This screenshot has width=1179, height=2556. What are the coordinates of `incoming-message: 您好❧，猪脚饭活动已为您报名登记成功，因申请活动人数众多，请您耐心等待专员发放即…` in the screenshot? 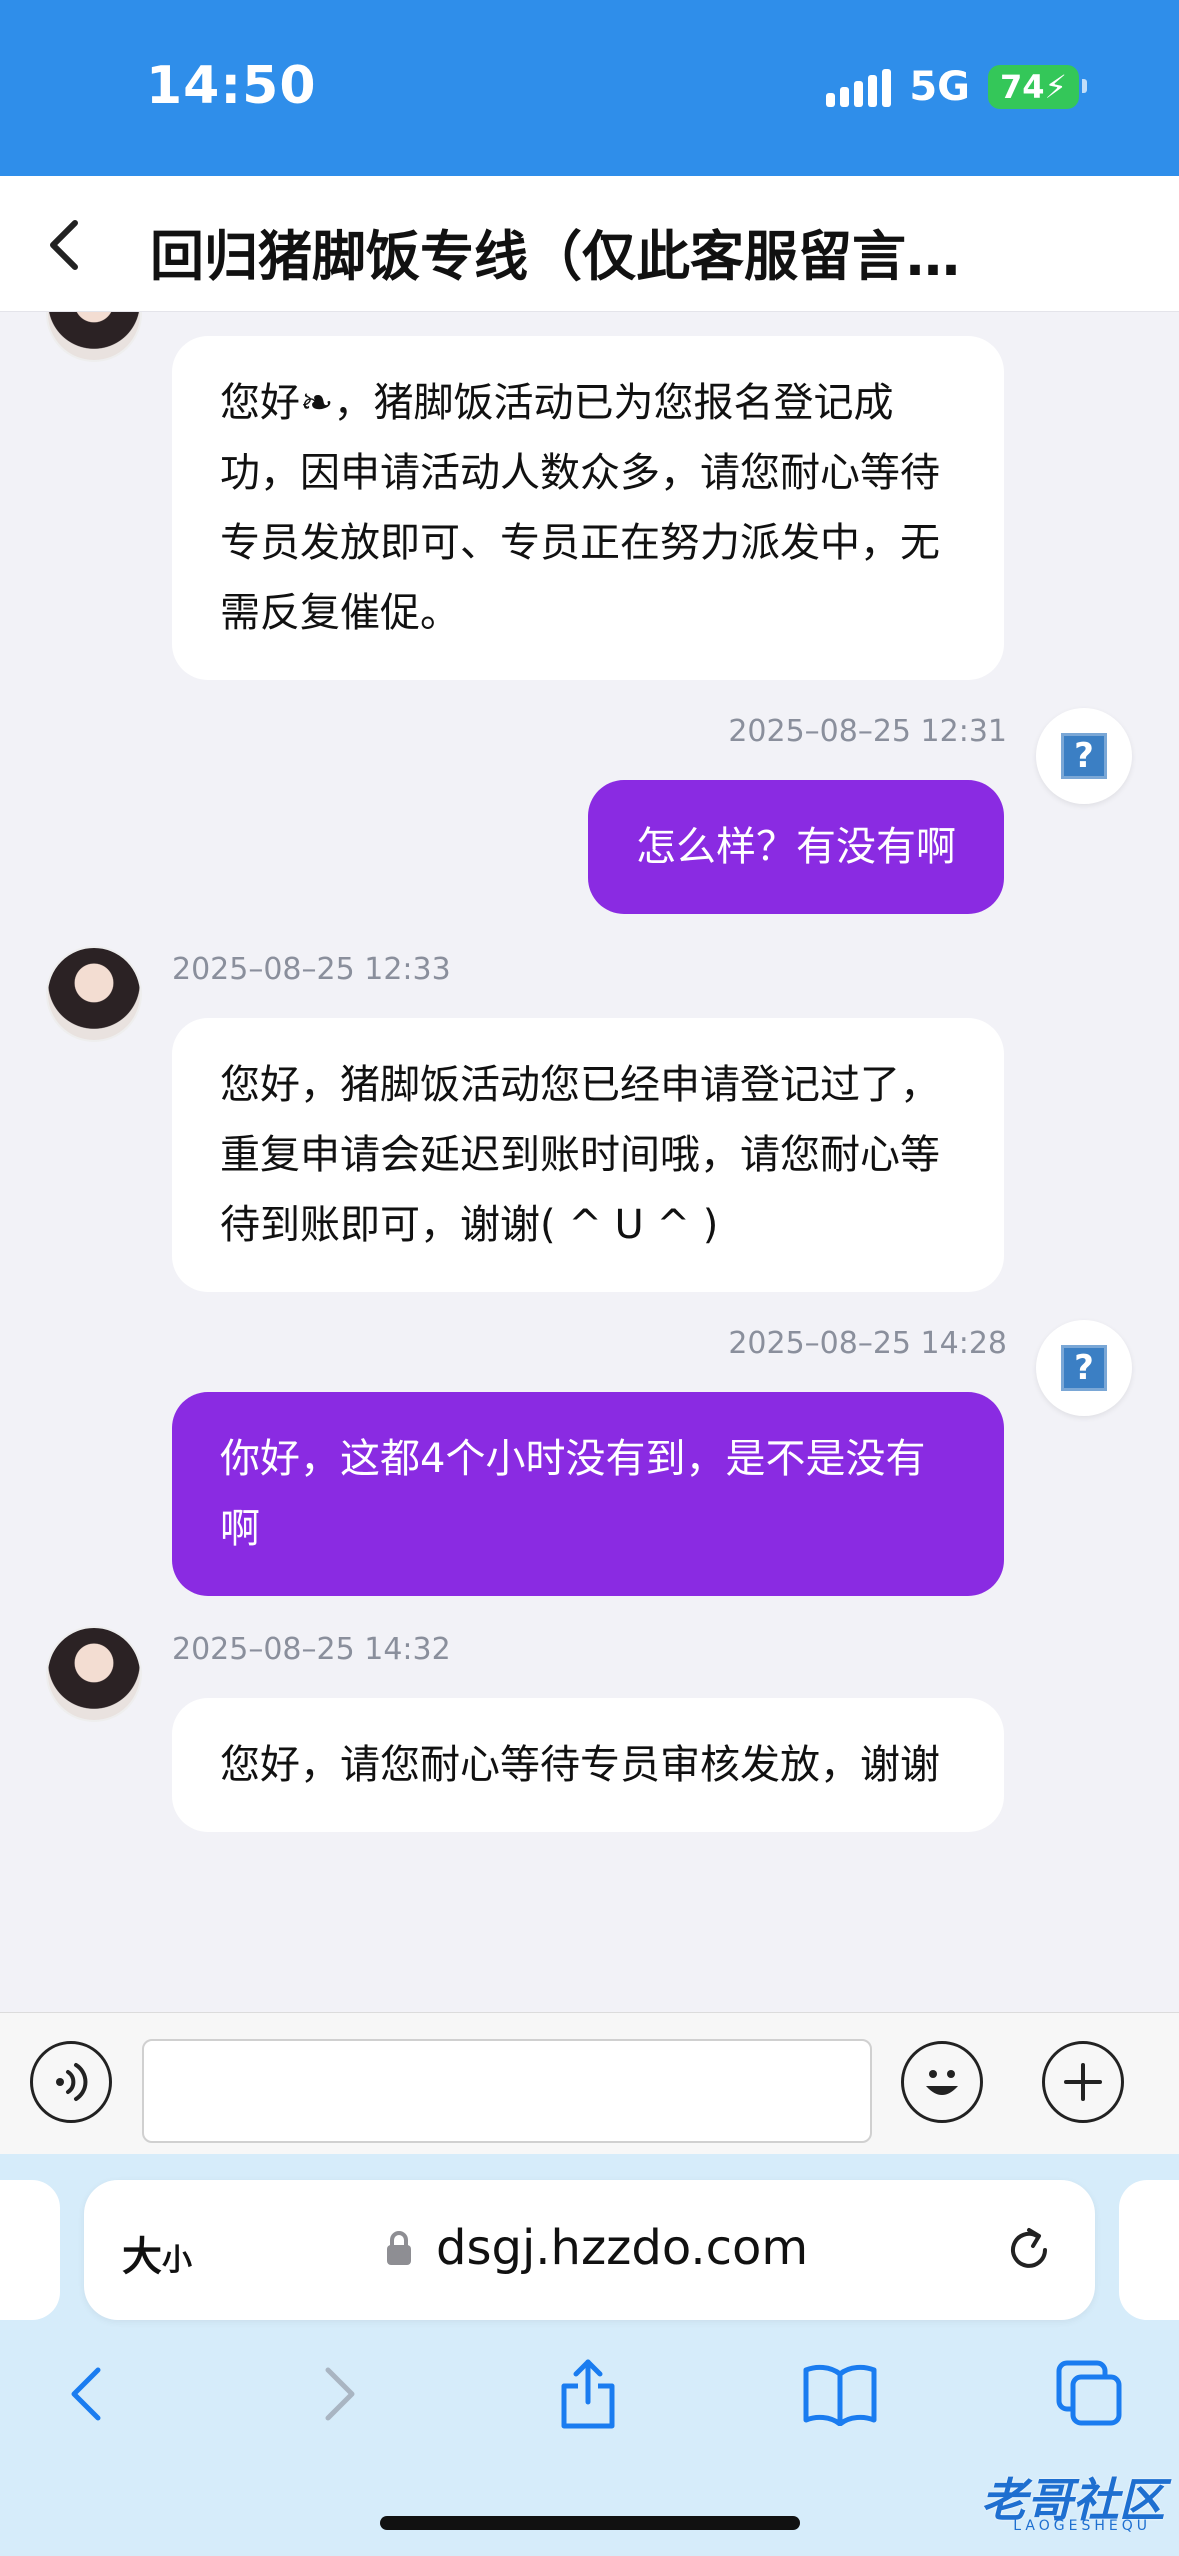 It's located at (588, 508).